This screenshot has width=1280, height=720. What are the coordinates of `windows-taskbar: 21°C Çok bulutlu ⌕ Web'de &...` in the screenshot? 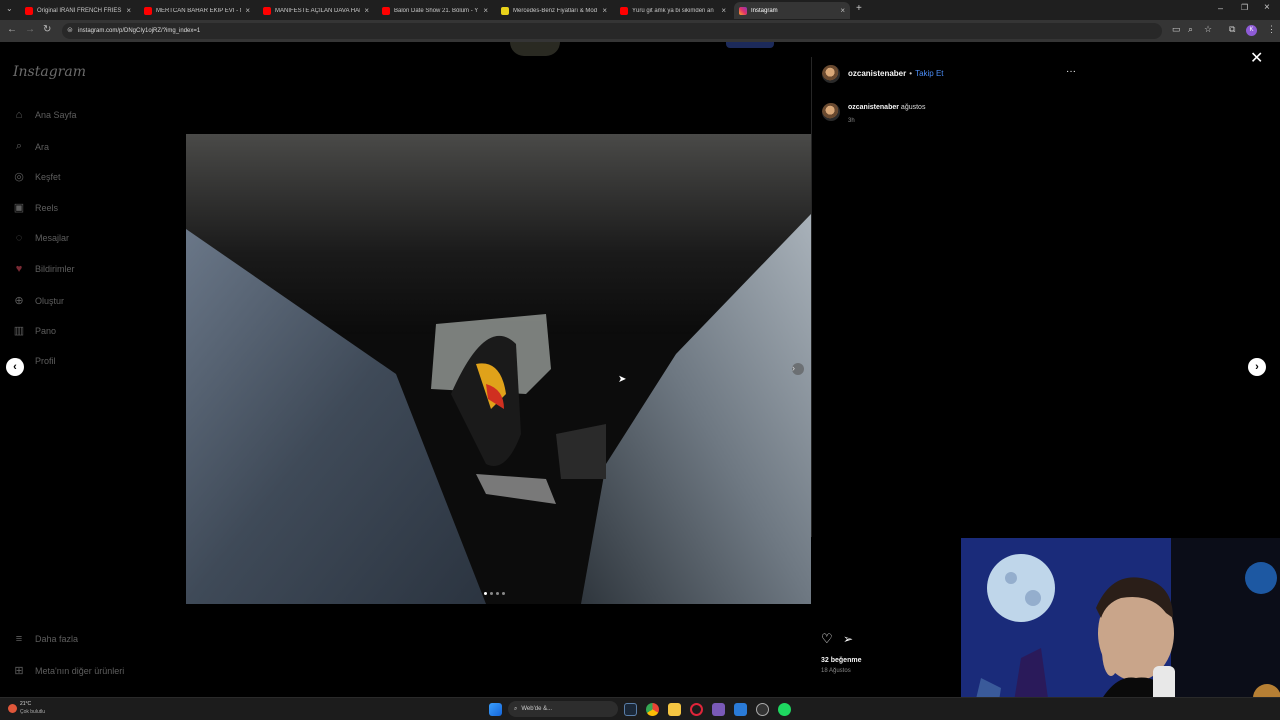 It's located at (640, 708).